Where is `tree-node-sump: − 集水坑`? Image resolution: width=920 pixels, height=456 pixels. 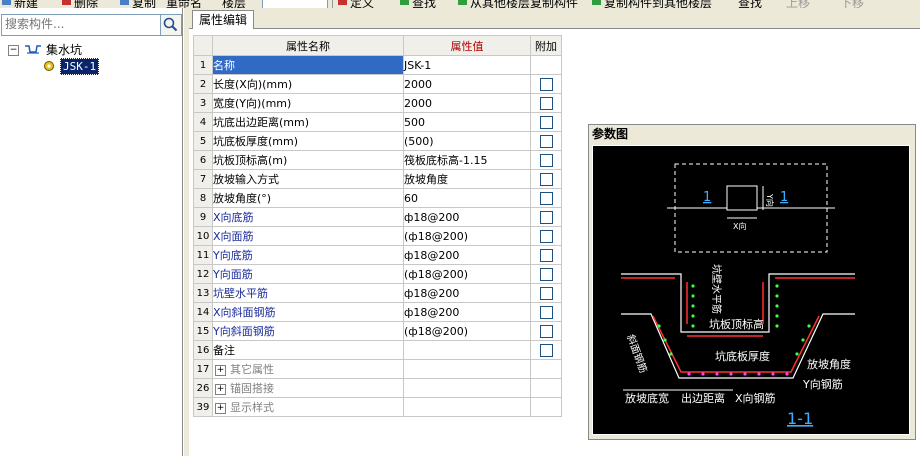 tree-node-sump: − 集水坑 is located at coordinates (93, 50).